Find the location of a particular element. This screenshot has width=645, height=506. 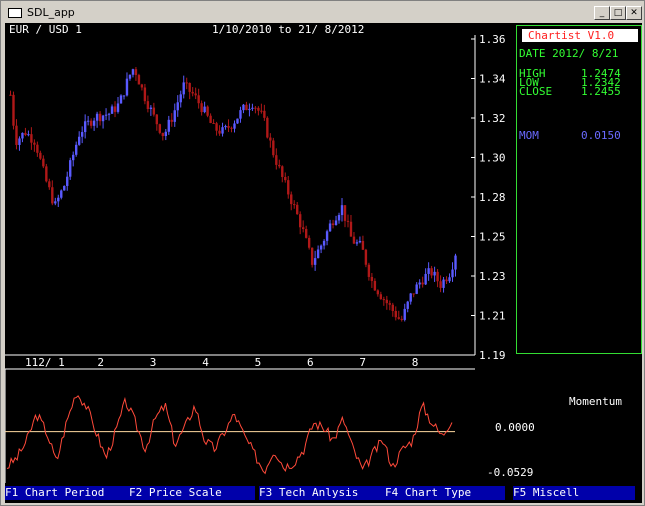

app-name-label: Chartist V1.0 is located at coordinates (571, 35).